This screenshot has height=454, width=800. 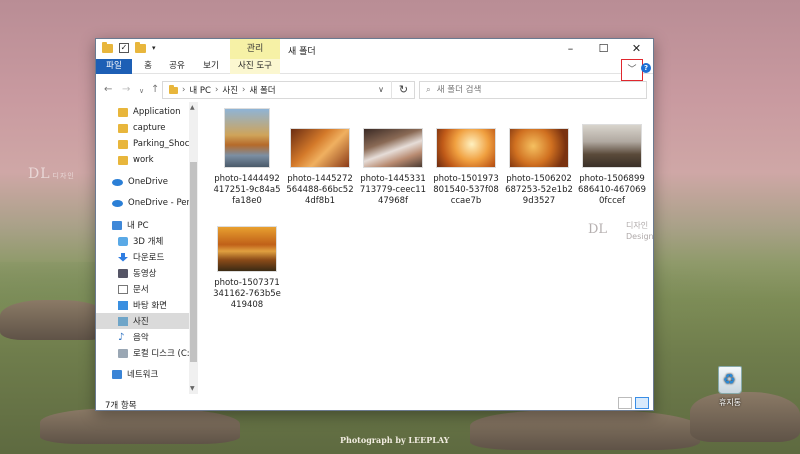 What do you see at coordinates (143, 305) in the screenshot?
I see `nav-item-desktop: 바탕 화면` at bounding box center [143, 305].